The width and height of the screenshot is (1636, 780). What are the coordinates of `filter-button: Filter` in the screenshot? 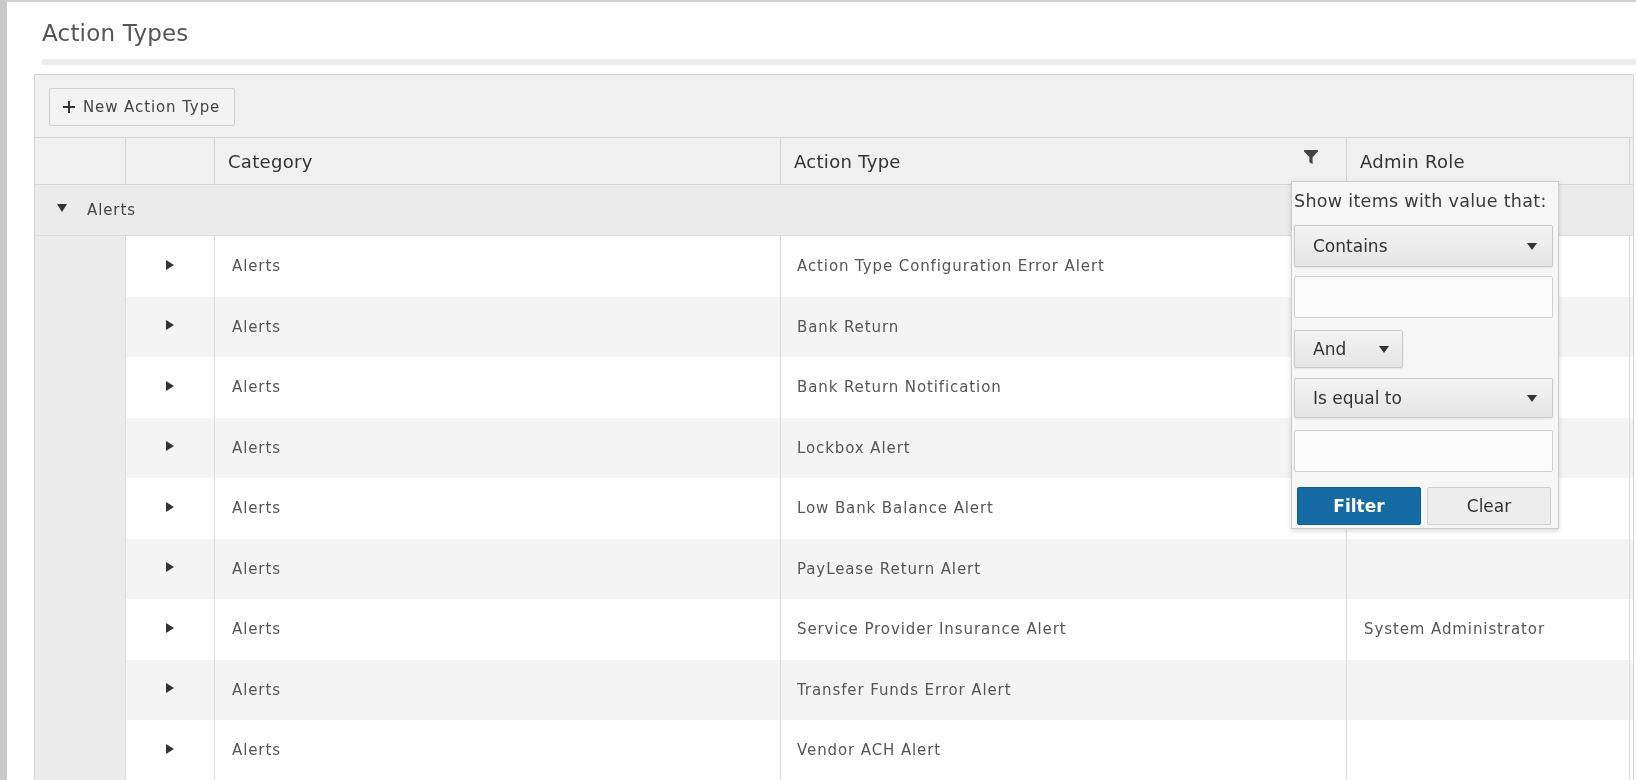 It's located at (1359, 506).